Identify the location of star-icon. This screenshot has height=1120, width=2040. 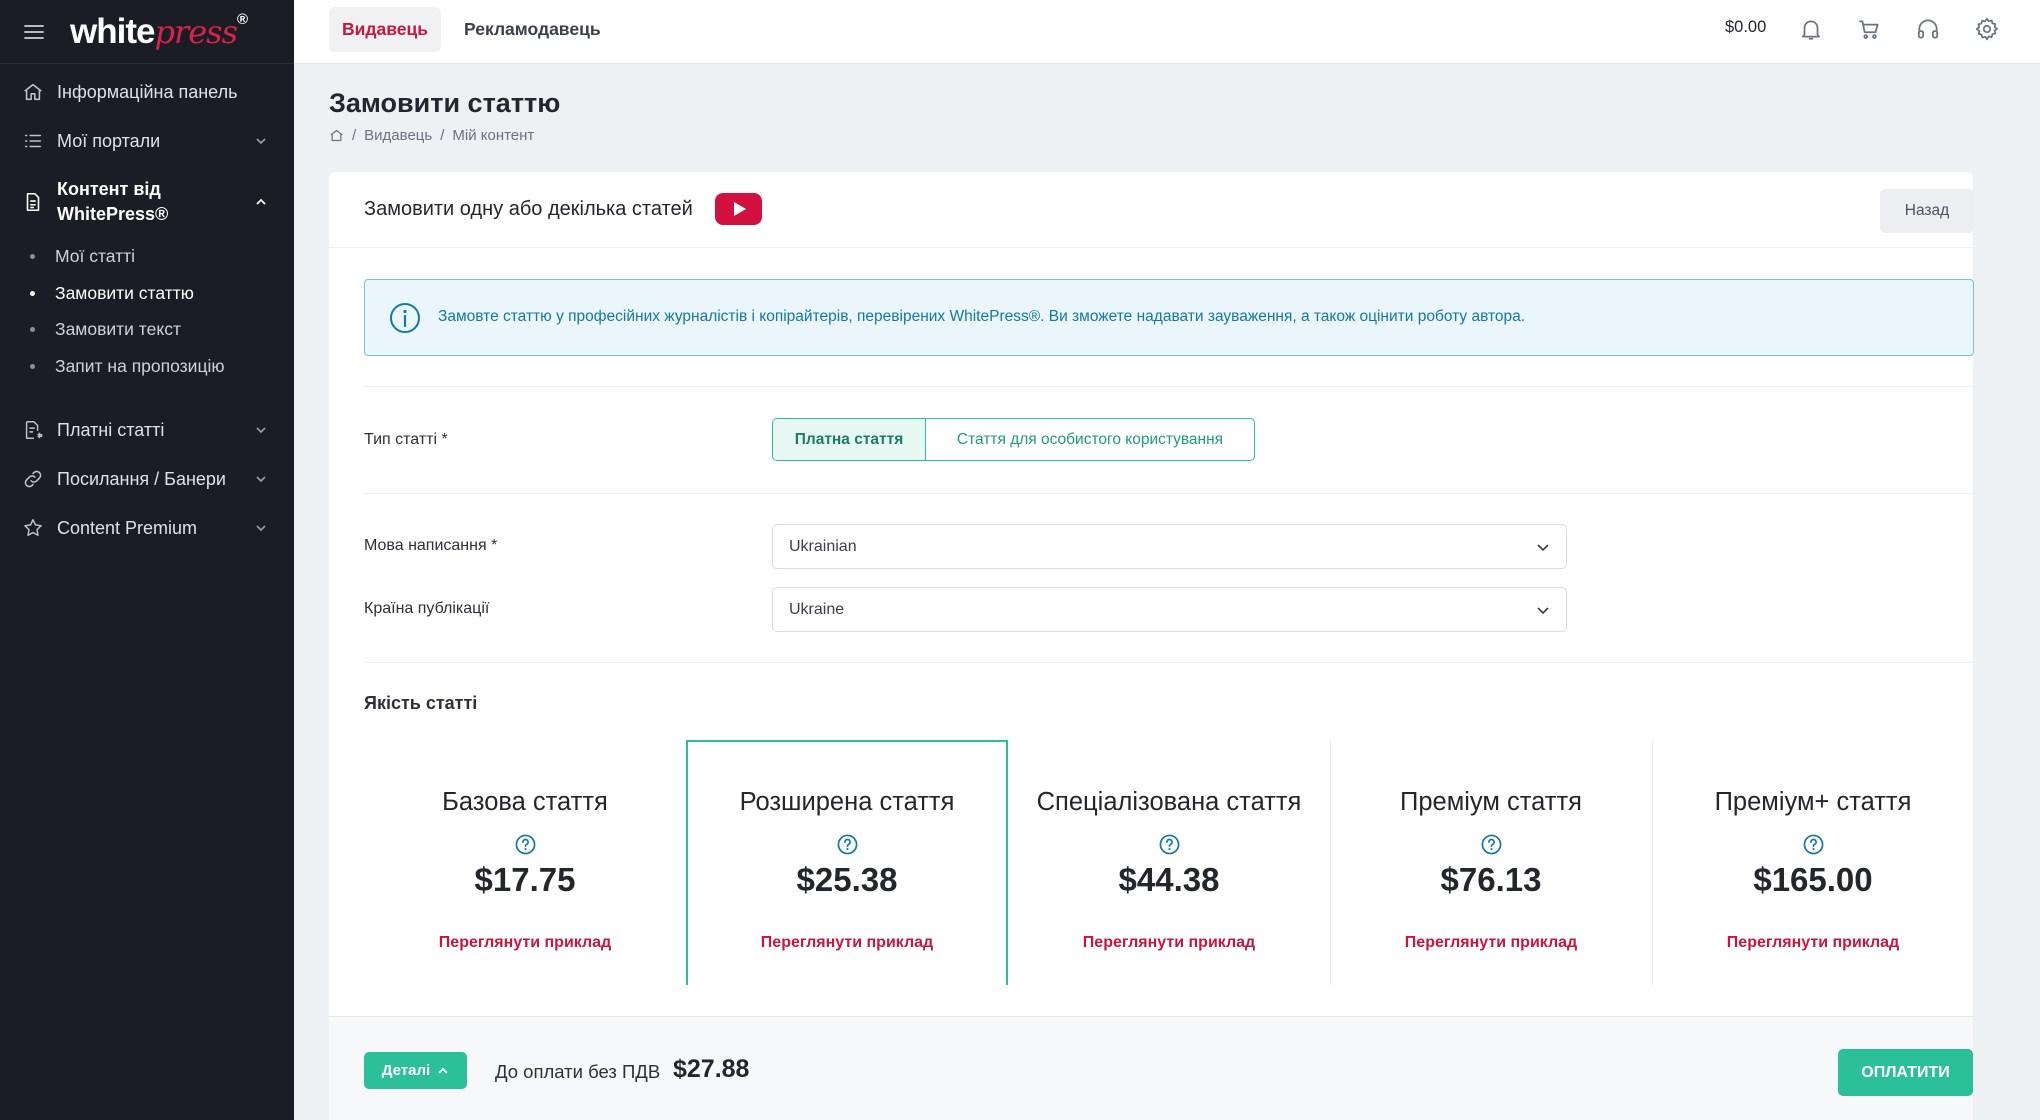
(33, 527).